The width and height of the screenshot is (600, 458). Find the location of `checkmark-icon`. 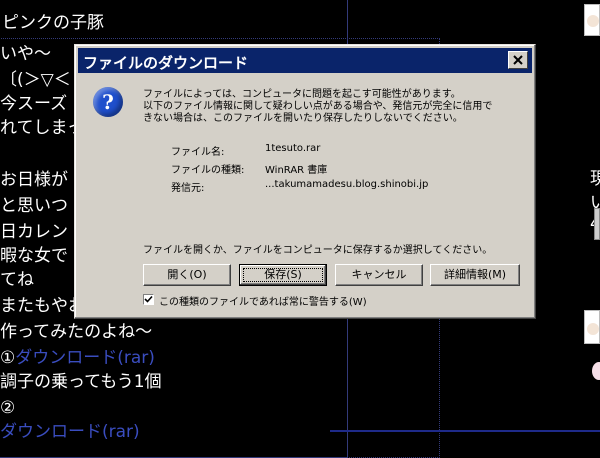

checkmark-icon is located at coordinates (148, 299).